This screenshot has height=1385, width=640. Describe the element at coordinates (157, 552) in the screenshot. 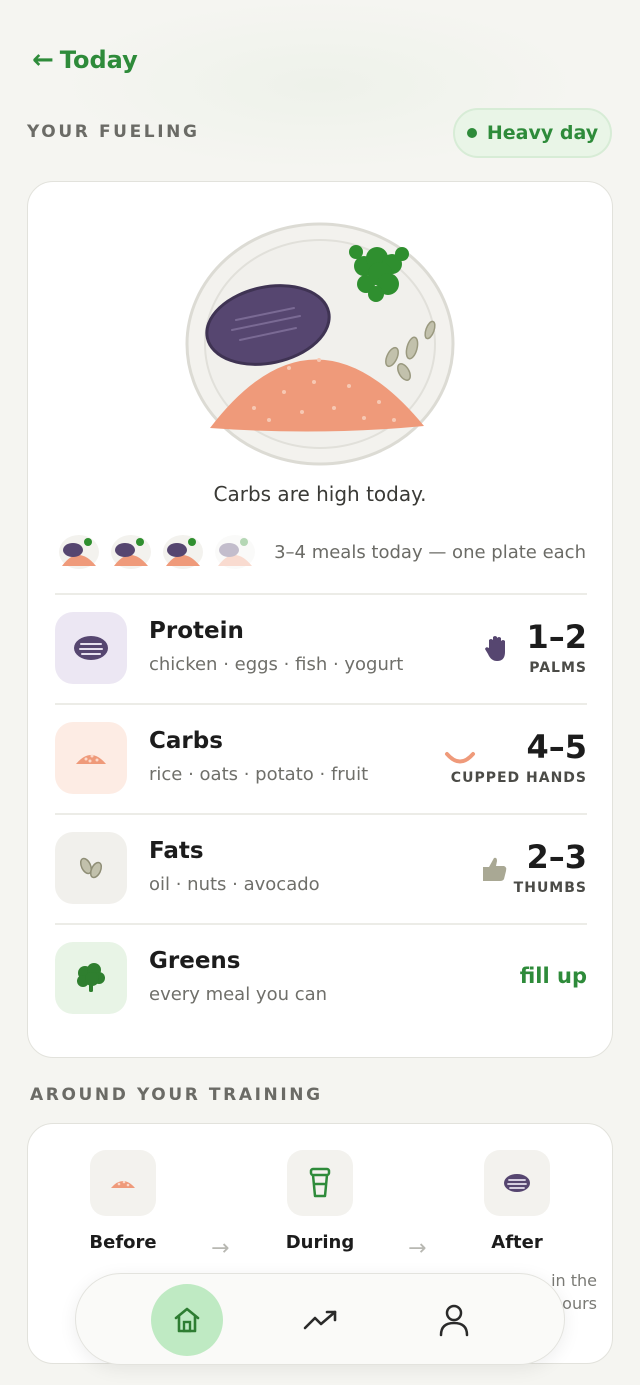

I see `meal-plates` at that location.